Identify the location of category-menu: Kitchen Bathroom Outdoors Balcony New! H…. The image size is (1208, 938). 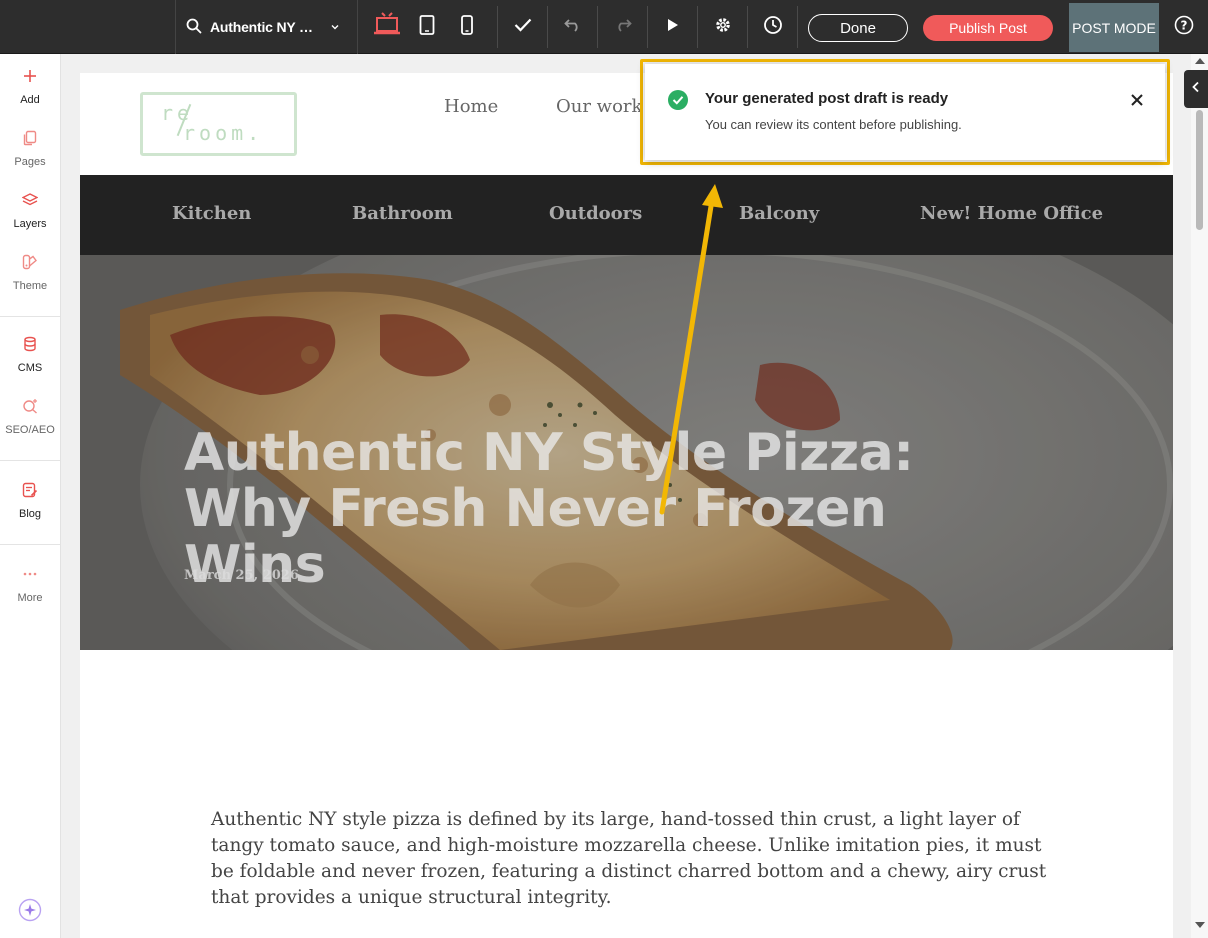
(626, 215).